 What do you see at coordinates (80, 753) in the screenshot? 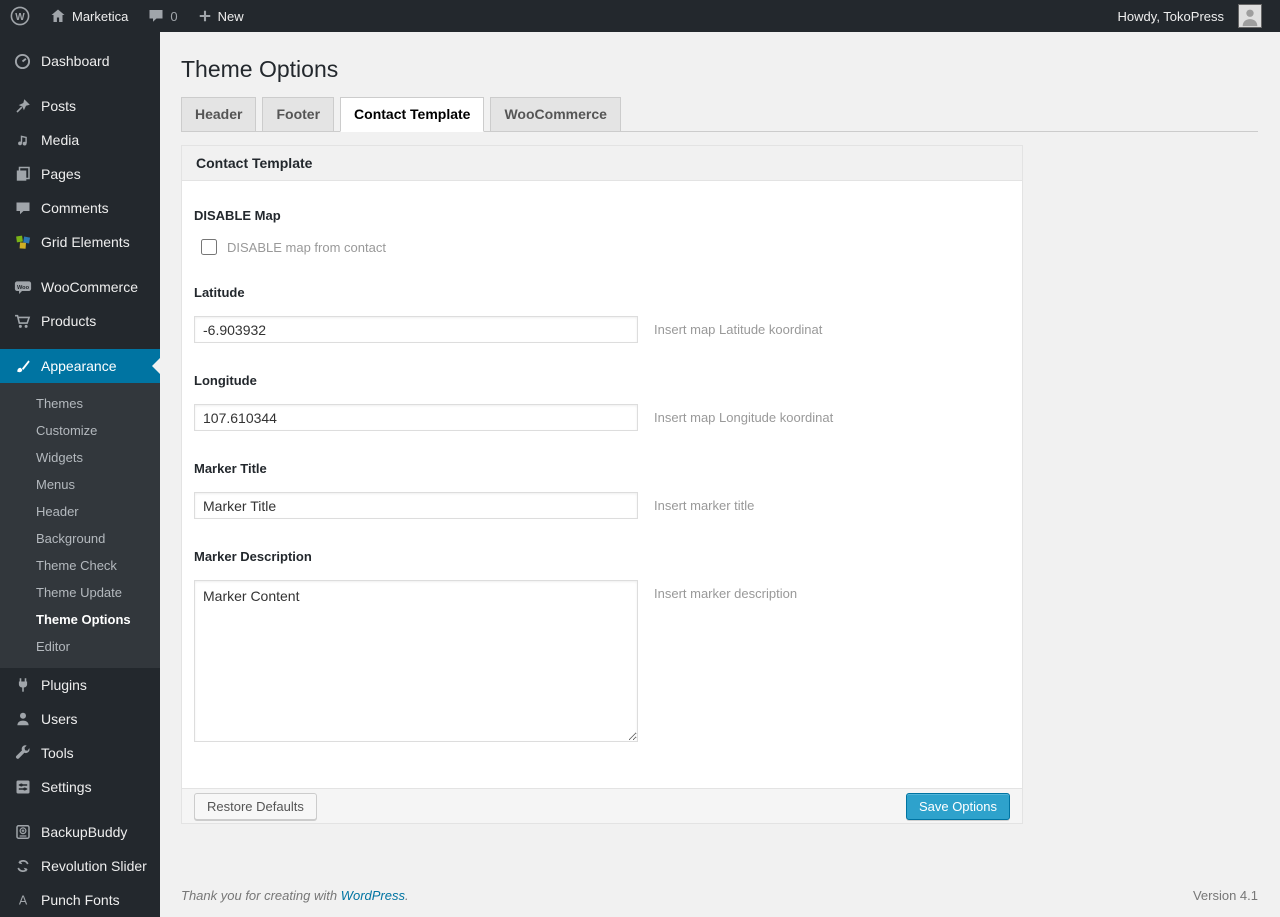
I see `sidebar-item-tools: Tools` at bounding box center [80, 753].